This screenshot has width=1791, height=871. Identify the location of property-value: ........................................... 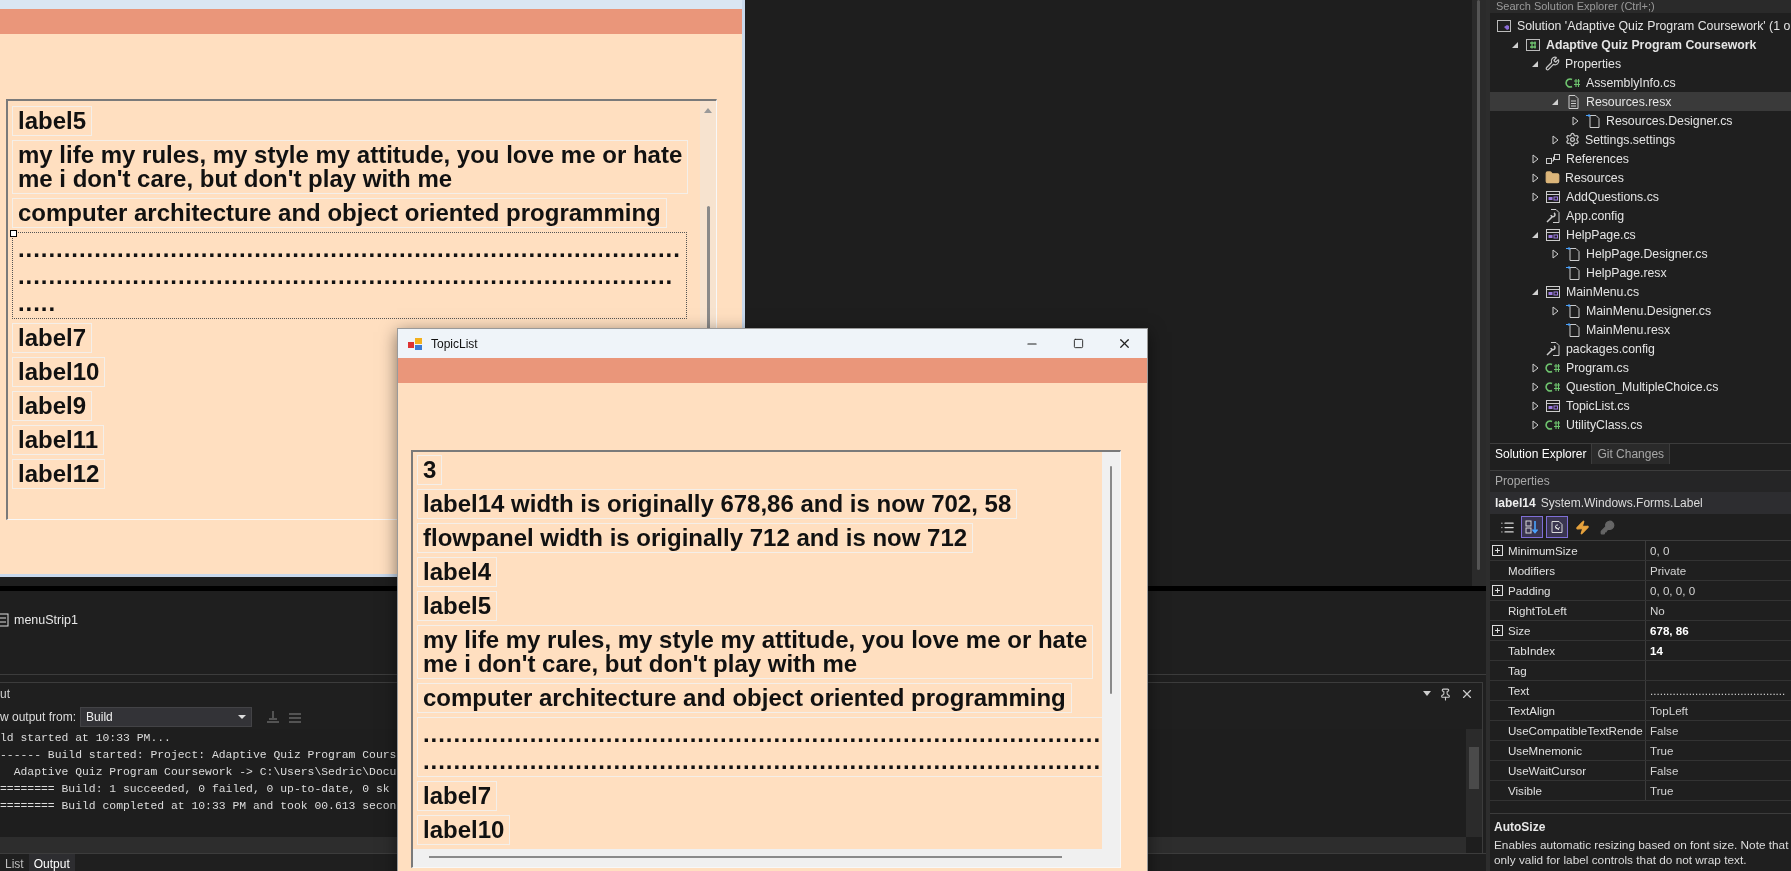
(1718, 690).